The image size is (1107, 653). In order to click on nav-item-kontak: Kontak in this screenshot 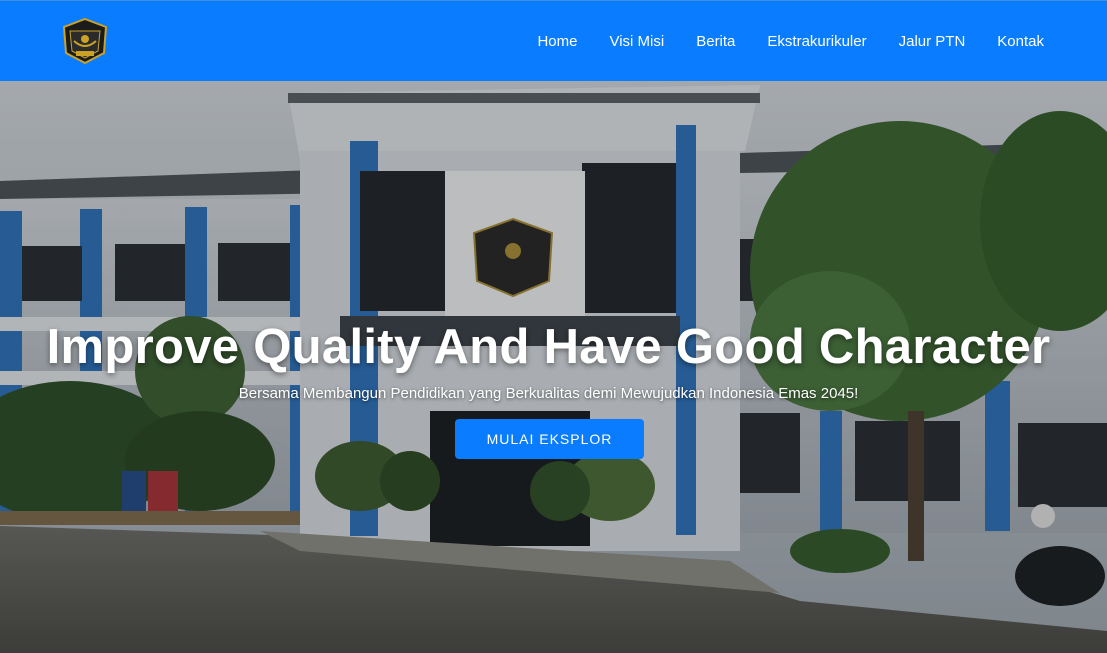, I will do `click(1020, 41)`.